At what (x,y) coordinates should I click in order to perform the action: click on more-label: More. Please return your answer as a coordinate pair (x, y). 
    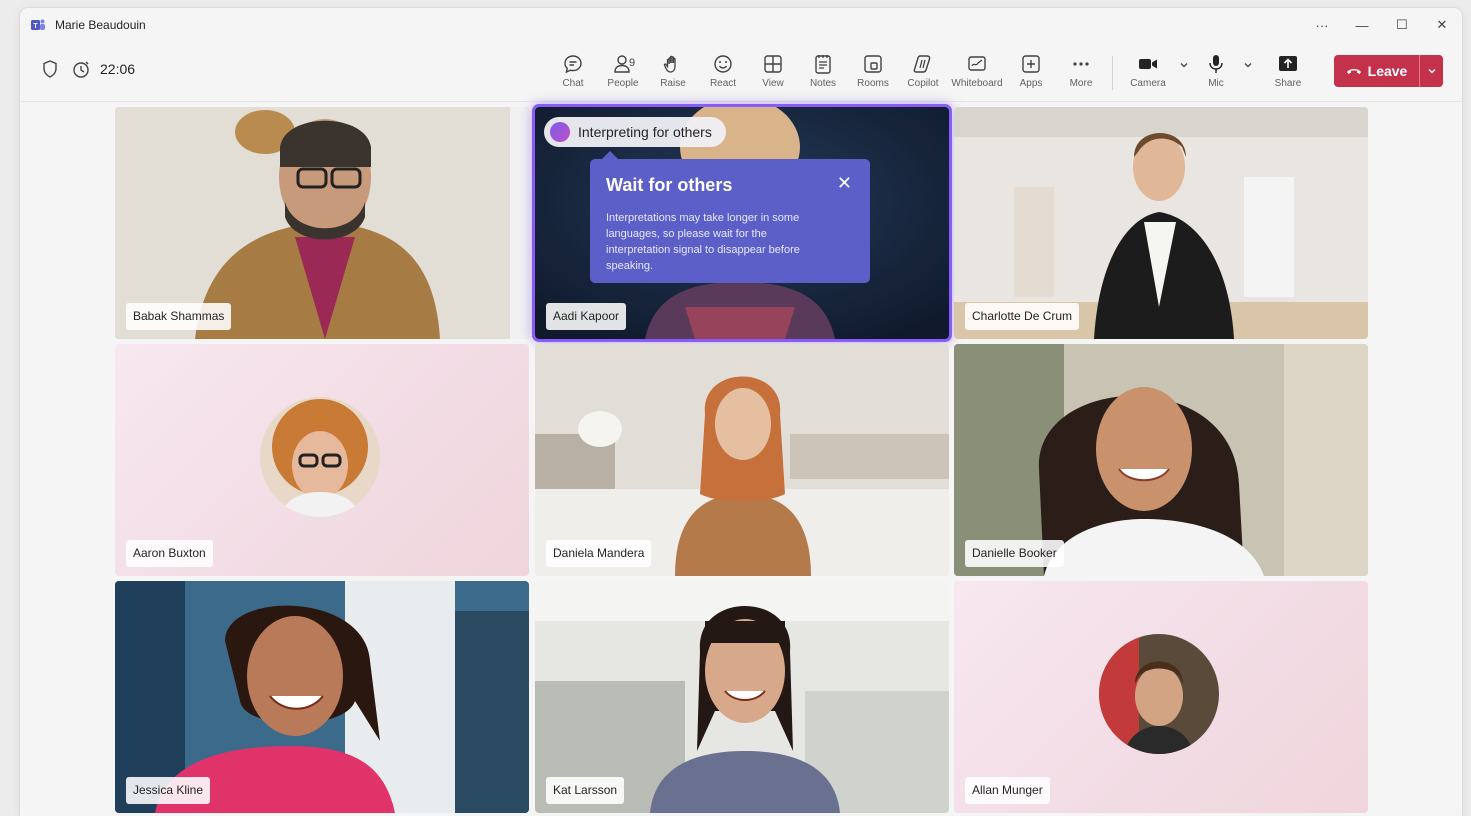
    Looking at the image, I should click on (1081, 83).